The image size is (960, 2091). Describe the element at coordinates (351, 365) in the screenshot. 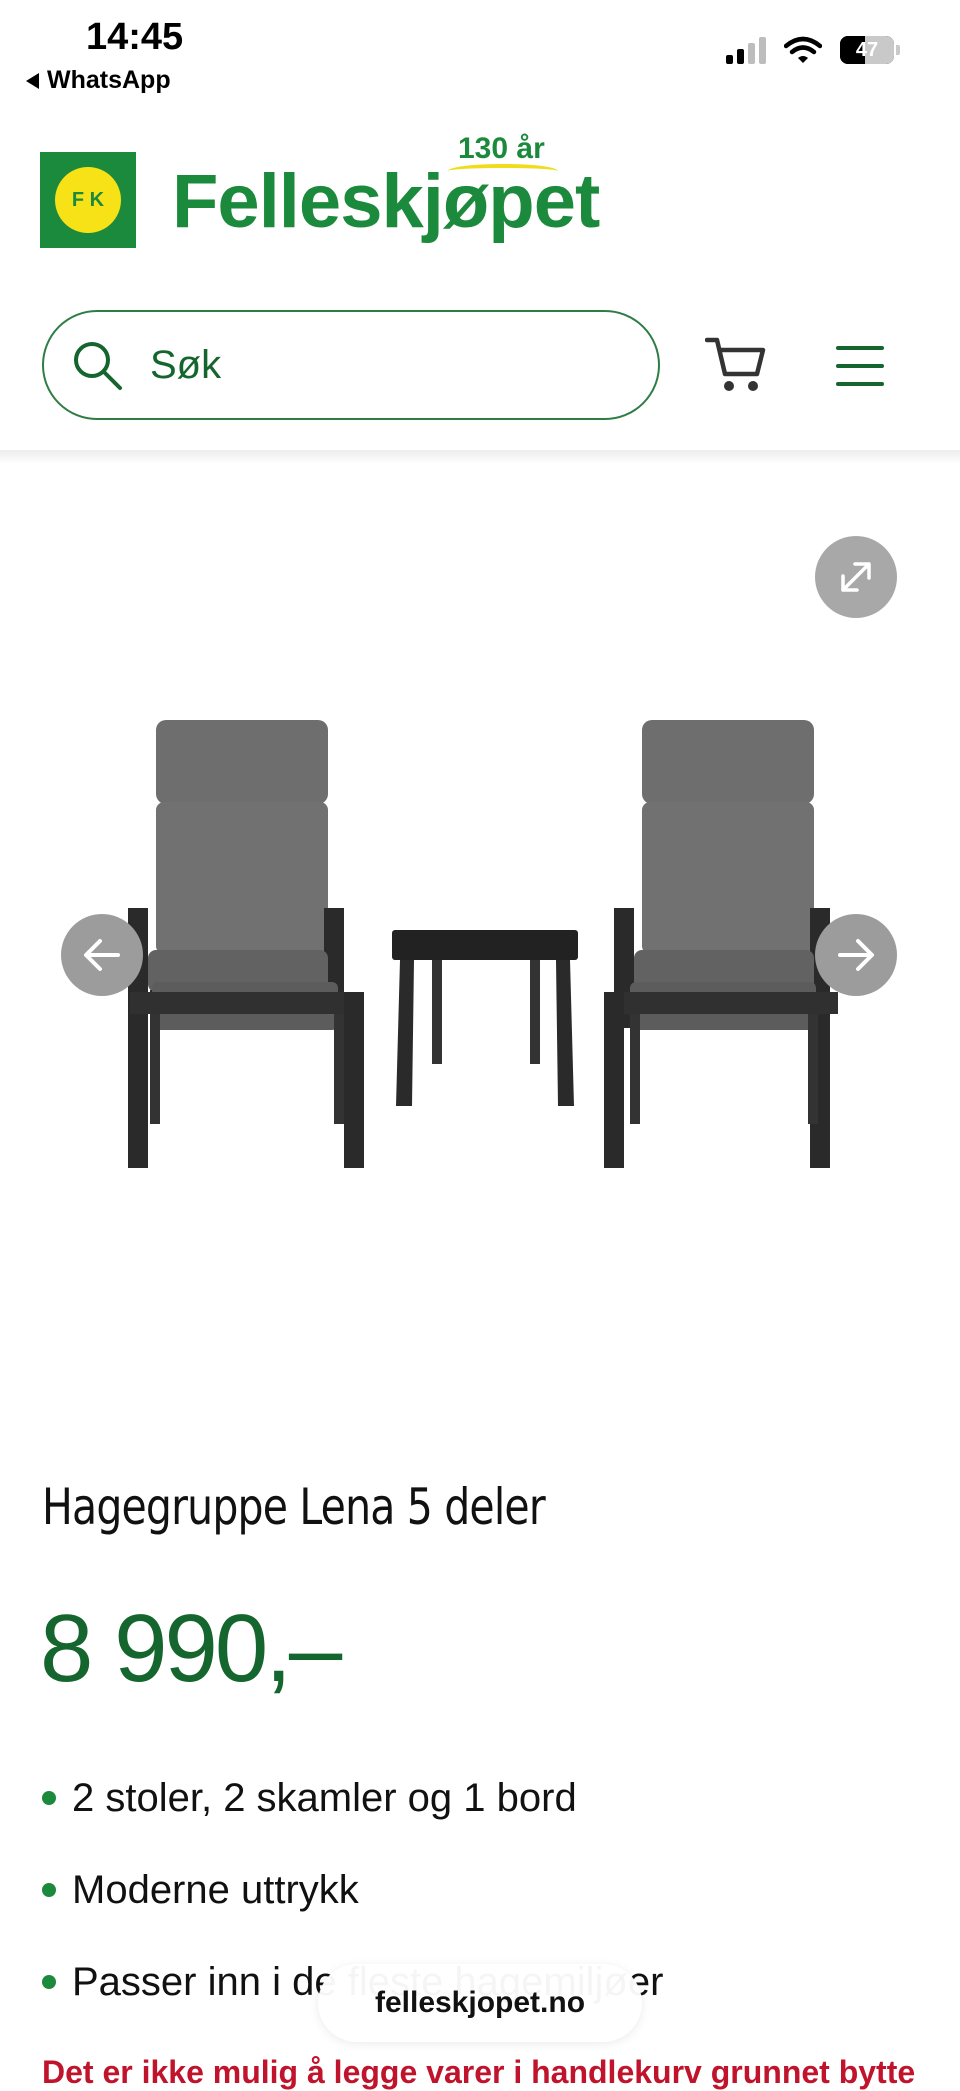

I see `search-input: Søk` at that location.